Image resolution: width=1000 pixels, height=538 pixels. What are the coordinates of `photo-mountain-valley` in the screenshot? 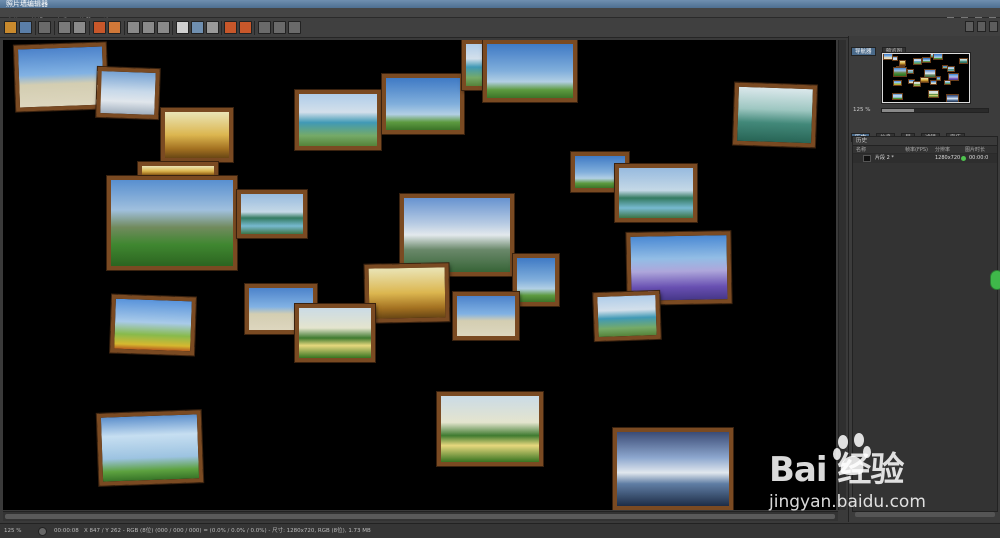 It's located at (172, 223).